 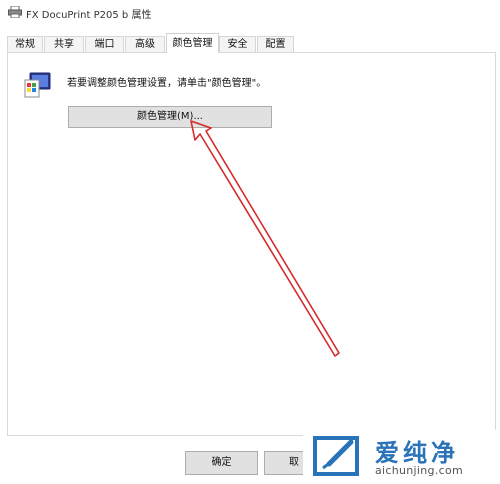 What do you see at coordinates (167, 83) in the screenshot?
I see `instruction-text: 若要调整颜色管理设置，请单击"颜色管理"。` at bounding box center [167, 83].